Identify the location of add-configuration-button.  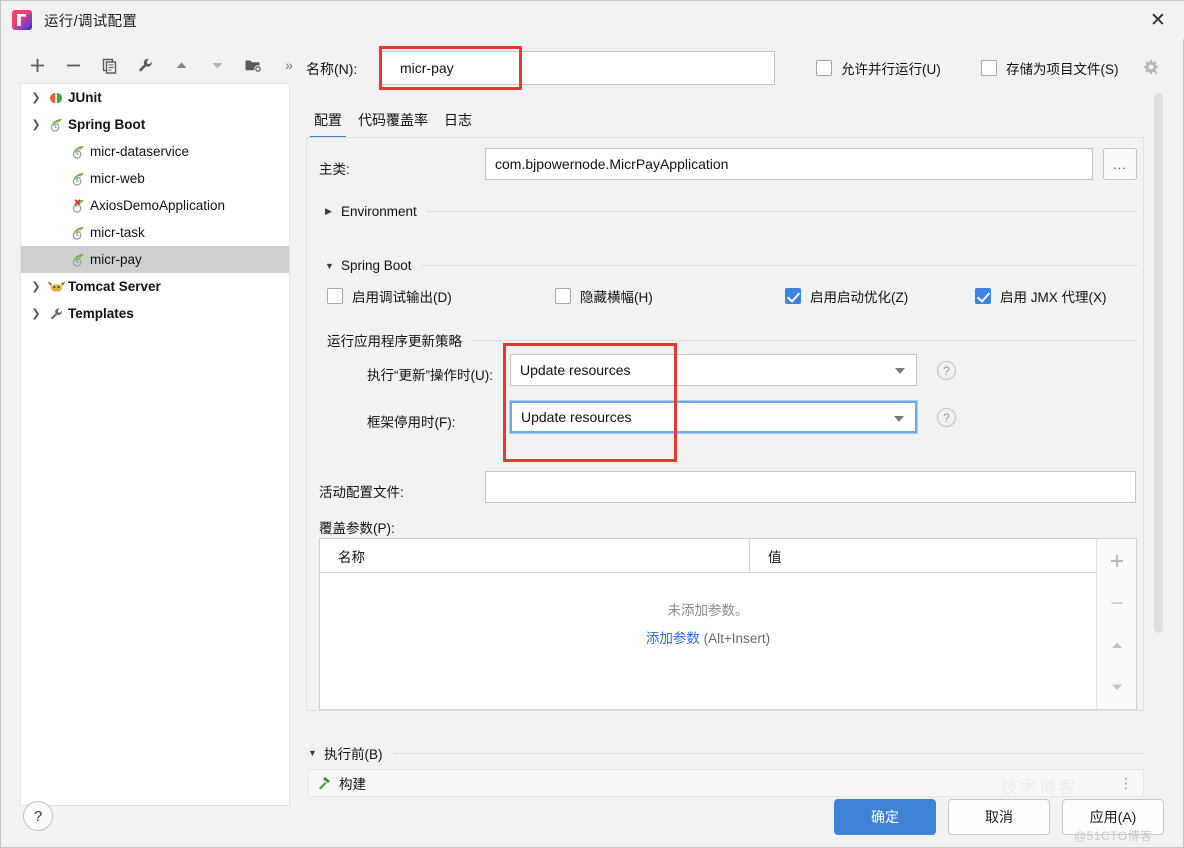
(37, 65).